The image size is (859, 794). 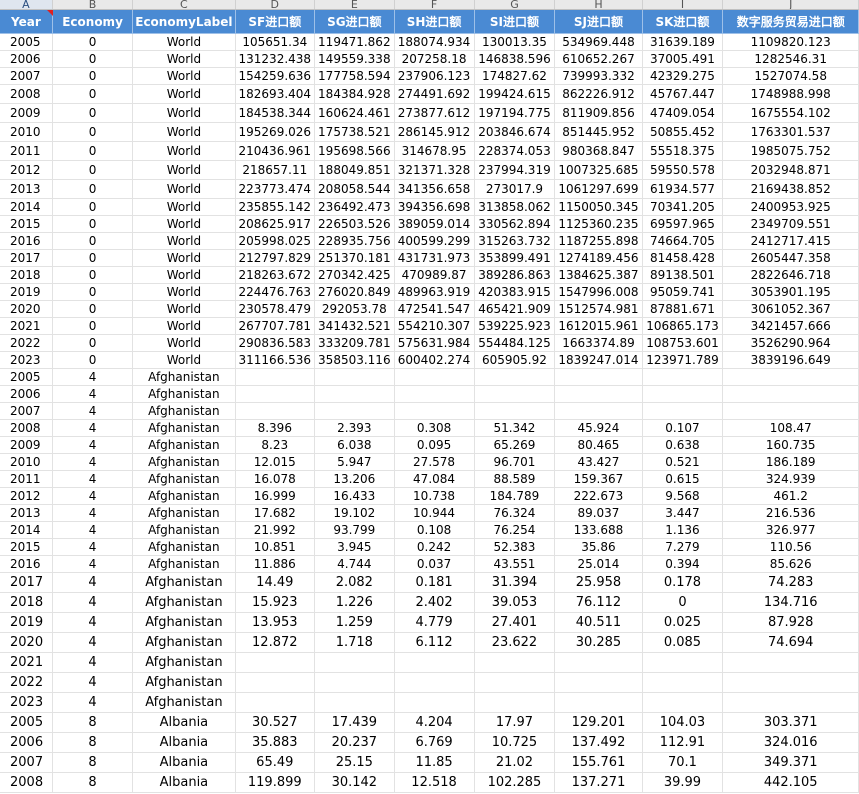 What do you see at coordinates (683, 445) in the screenshot?
I see `table-cell: 0.638` at bounding box center [683, 445].